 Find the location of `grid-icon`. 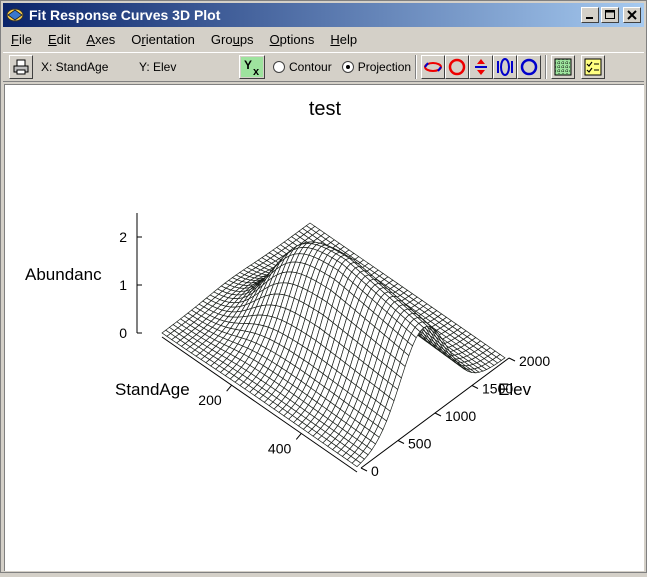

grid-icon is located at coordinates (563, 67).